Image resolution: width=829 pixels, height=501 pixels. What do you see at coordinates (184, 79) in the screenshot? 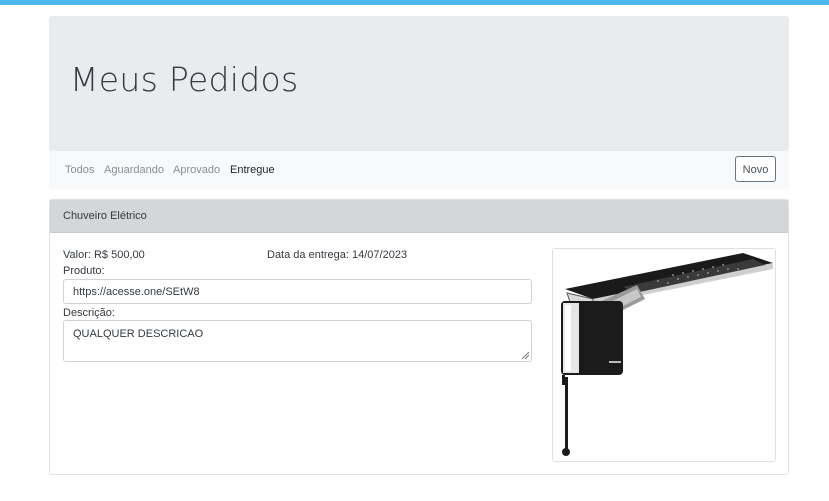
I see `page-title: Meus Pedidos` at bounding box center [184, 79].